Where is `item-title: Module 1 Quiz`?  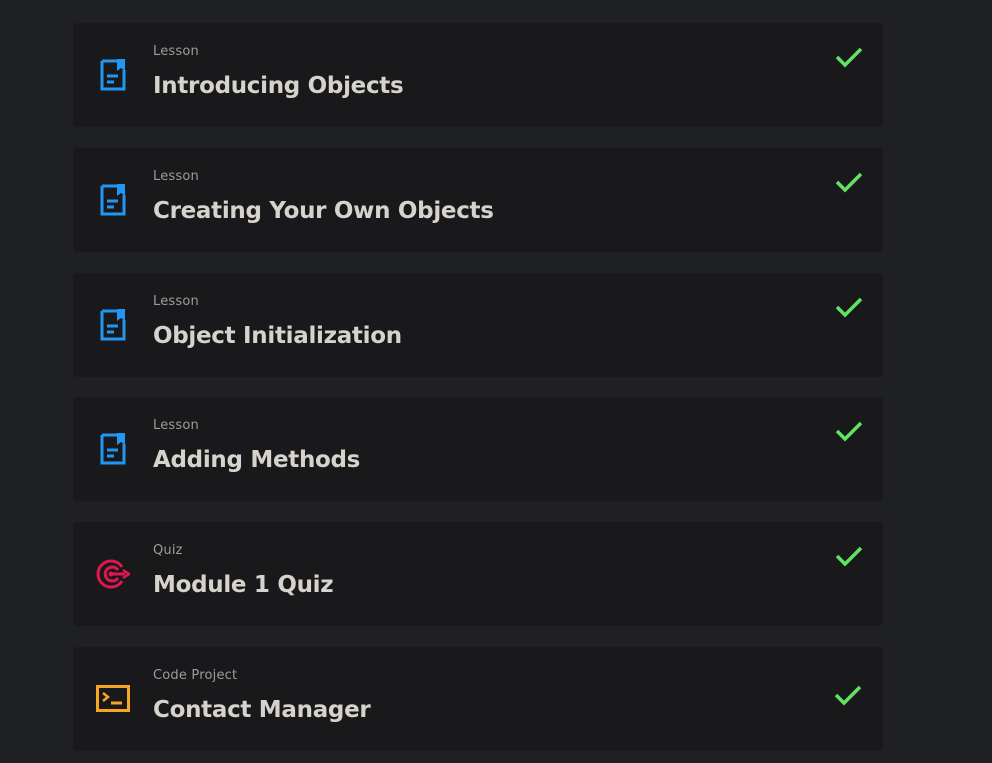
item-title: Module 1 Quiz is located at coordinates (243, 585).